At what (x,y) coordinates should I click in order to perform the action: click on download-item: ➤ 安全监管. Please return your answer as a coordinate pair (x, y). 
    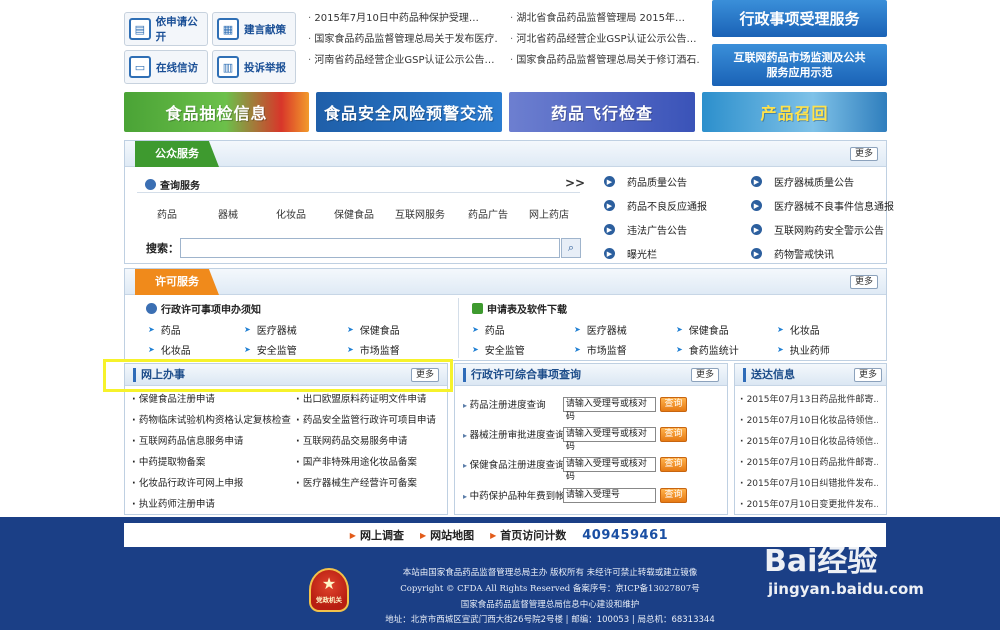
    Looking at the image, I should click on (498, 349).